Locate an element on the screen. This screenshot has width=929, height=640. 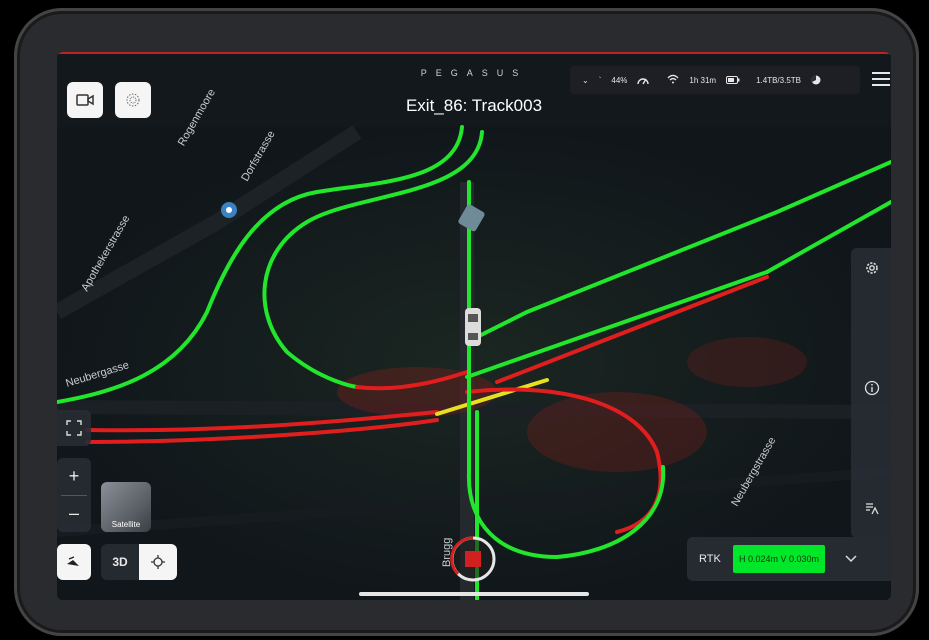
view-mode-group: 3D is located at coordinates (139, 562).